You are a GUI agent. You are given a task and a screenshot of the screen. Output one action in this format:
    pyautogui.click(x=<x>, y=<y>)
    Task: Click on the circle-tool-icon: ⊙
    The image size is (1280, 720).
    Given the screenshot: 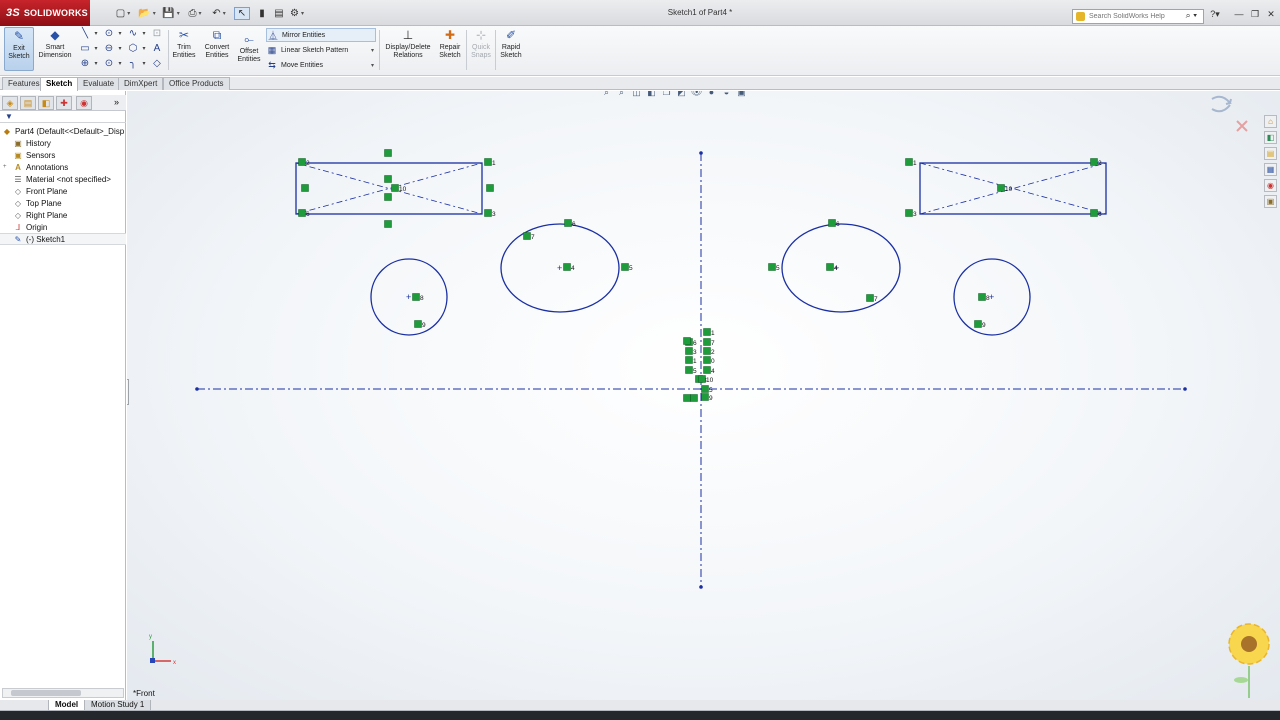 What is the action you would take?
    pyautogui.click(x=109, y=34)
    